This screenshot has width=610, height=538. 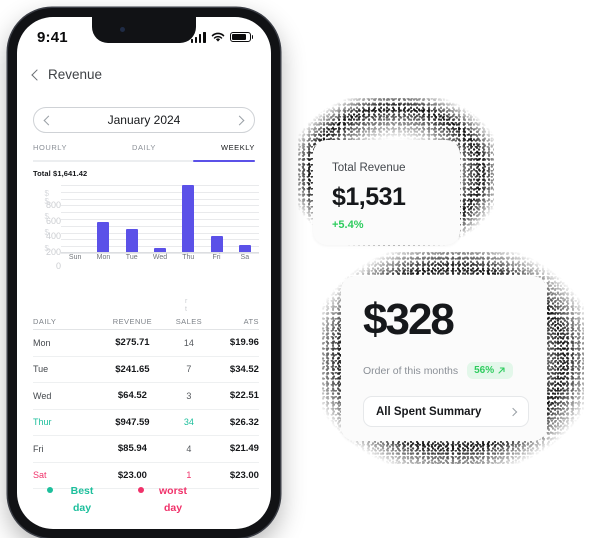 I want to click on table-cell-sales: 14, so click(x=188, y=342).